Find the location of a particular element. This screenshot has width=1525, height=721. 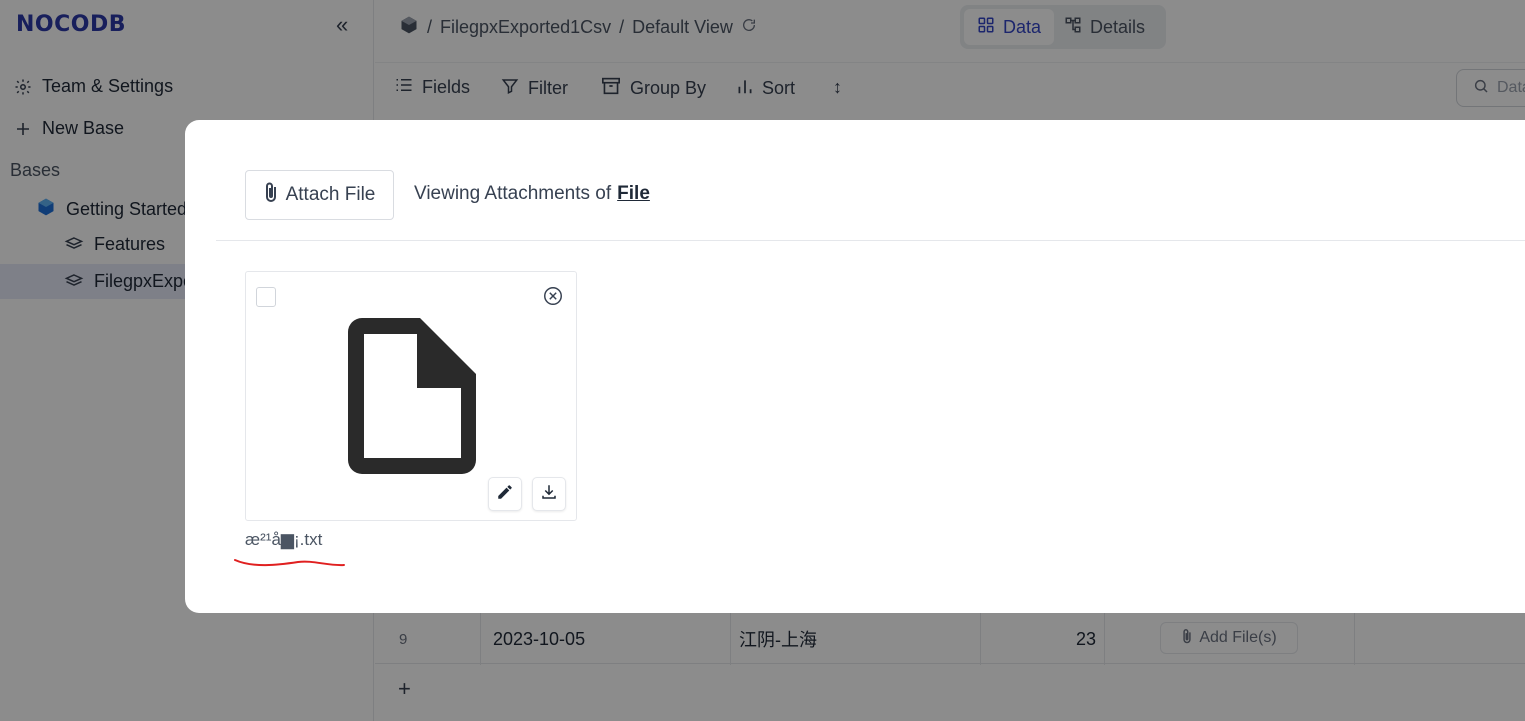

rename-button is located at coordinates (505, 494).